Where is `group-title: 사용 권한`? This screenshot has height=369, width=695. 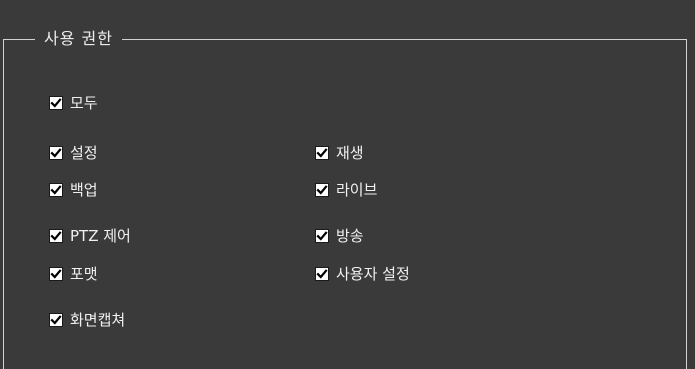 group-title: 사용 권한 is located at coordinates (78, 39).